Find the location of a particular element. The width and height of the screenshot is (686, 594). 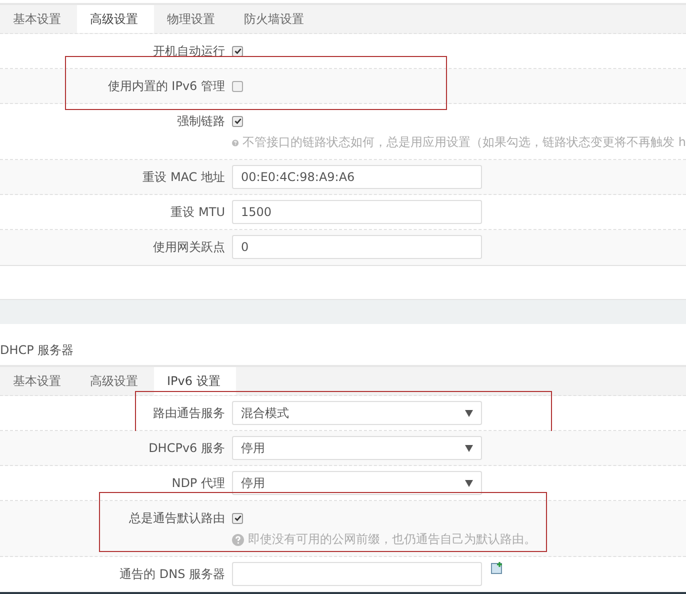

input-field: 0 is located at coordinates (357, 247).